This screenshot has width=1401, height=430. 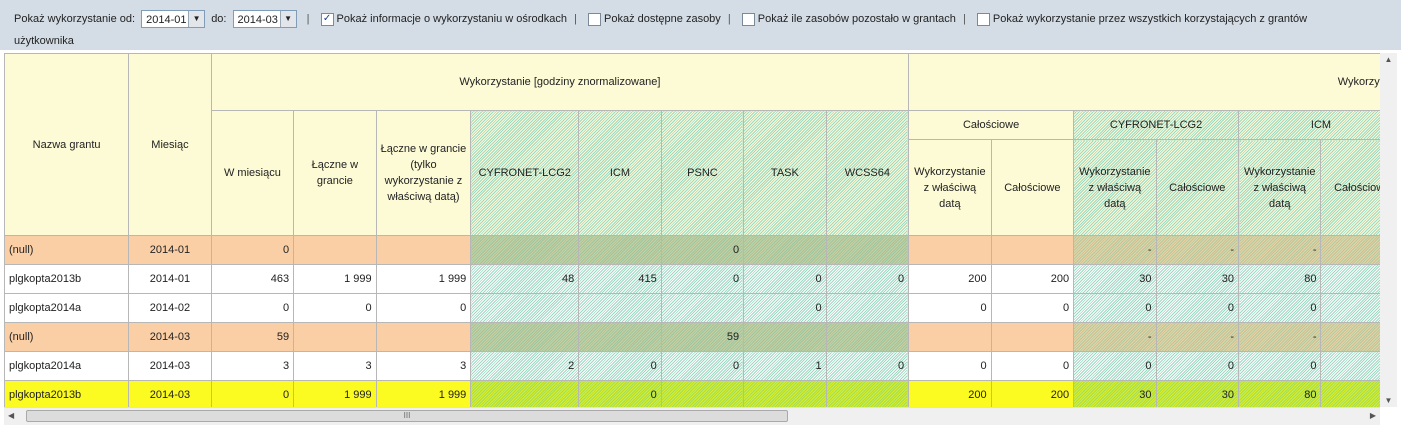 I want to click on cell-own-date, so click(x=950, y=337).